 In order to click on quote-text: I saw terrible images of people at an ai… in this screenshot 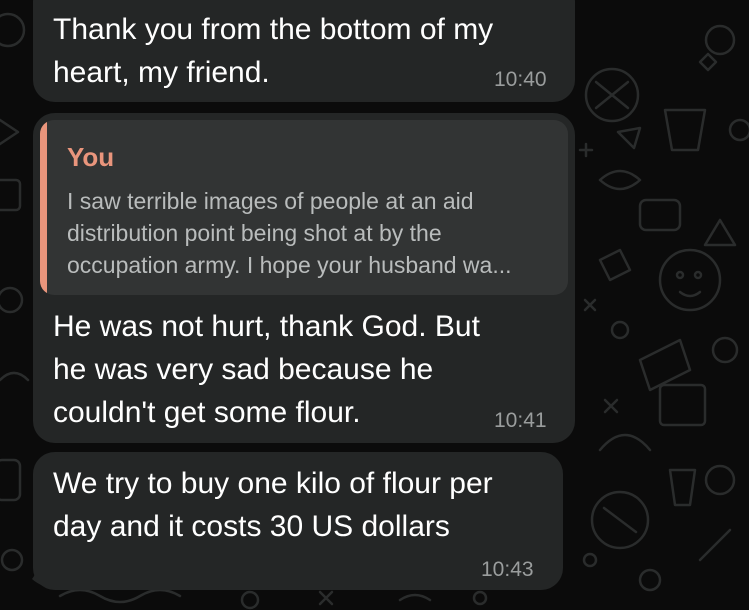, I will do `click(289, 233)`.